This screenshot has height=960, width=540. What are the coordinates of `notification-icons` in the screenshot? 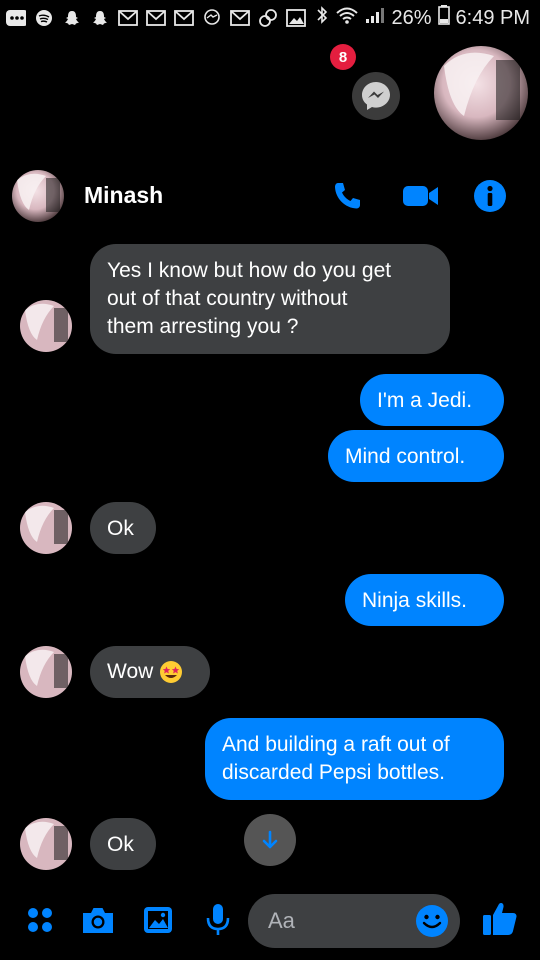 It's located at (156, 18).